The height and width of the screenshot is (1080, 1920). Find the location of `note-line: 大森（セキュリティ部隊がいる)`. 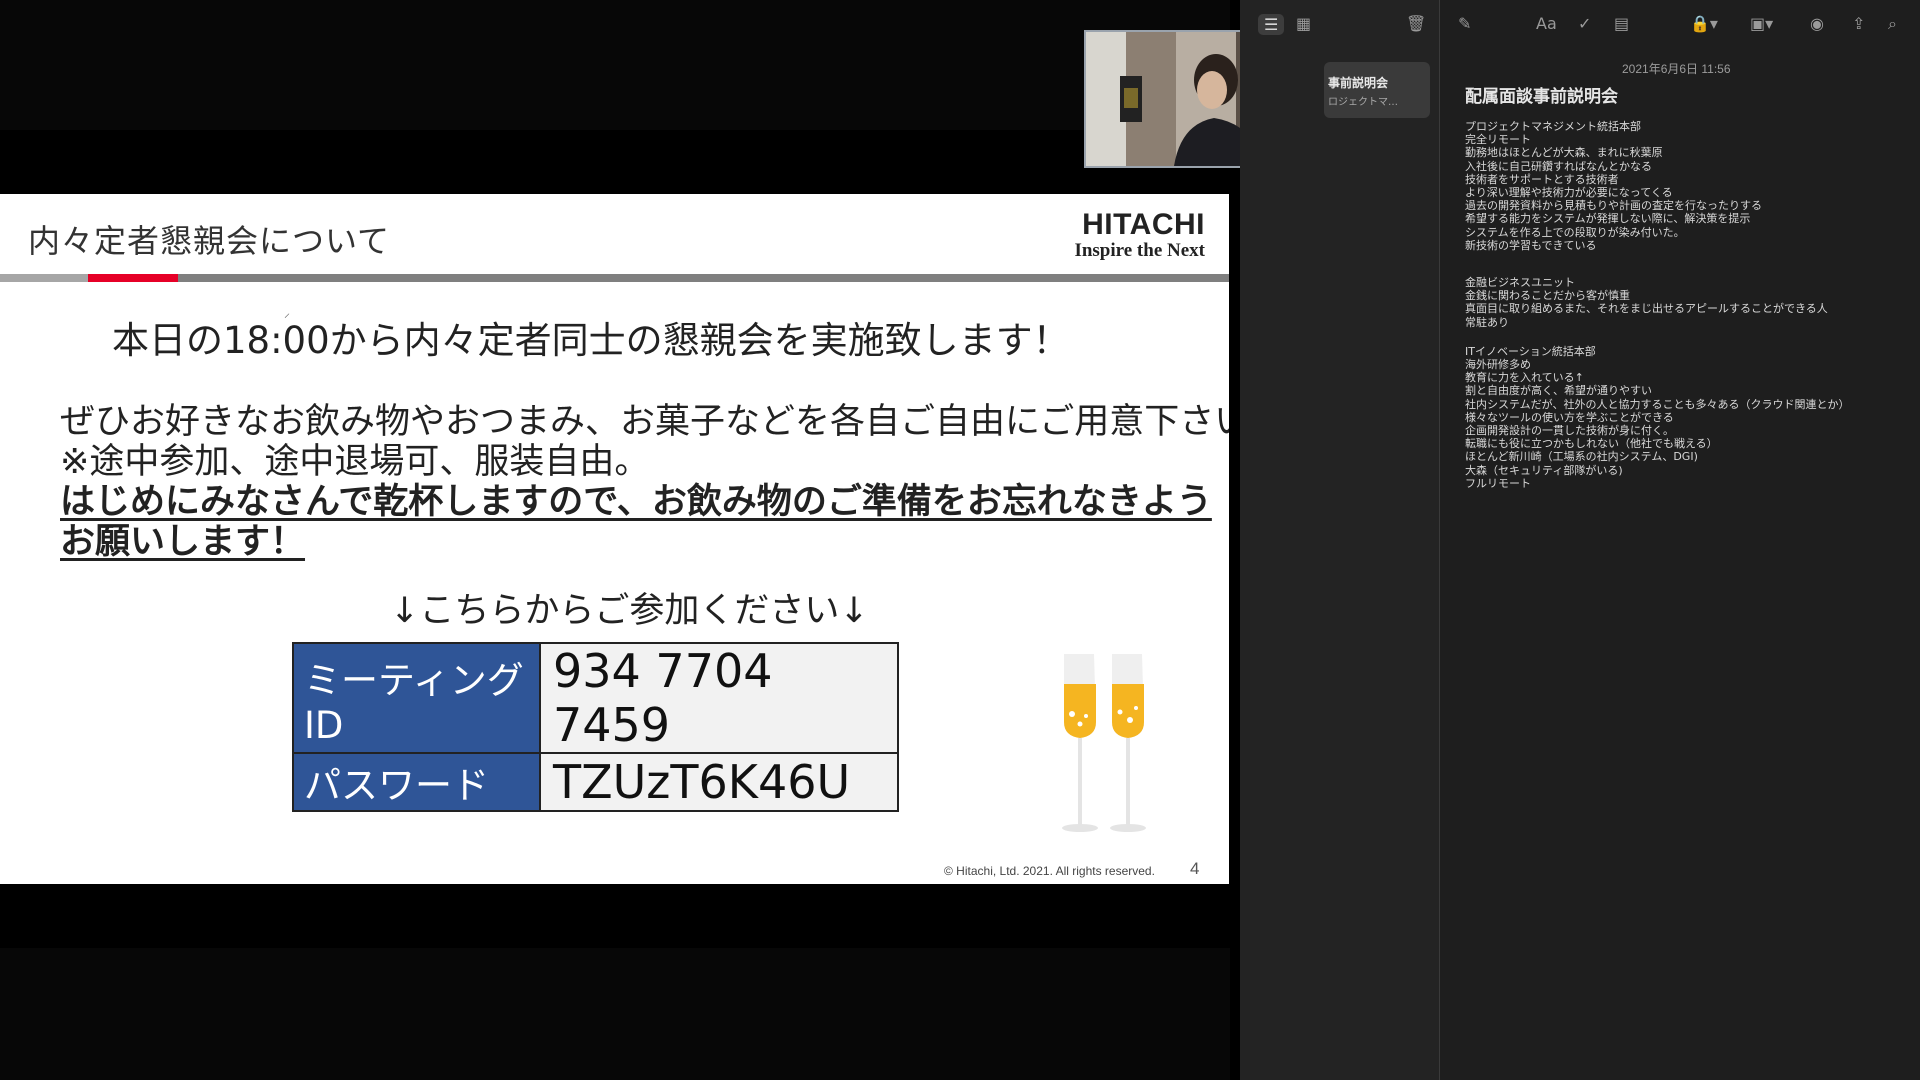

note-line: 大森（セキュリティ部隊がいる) is located at coordinates (1544, 470).